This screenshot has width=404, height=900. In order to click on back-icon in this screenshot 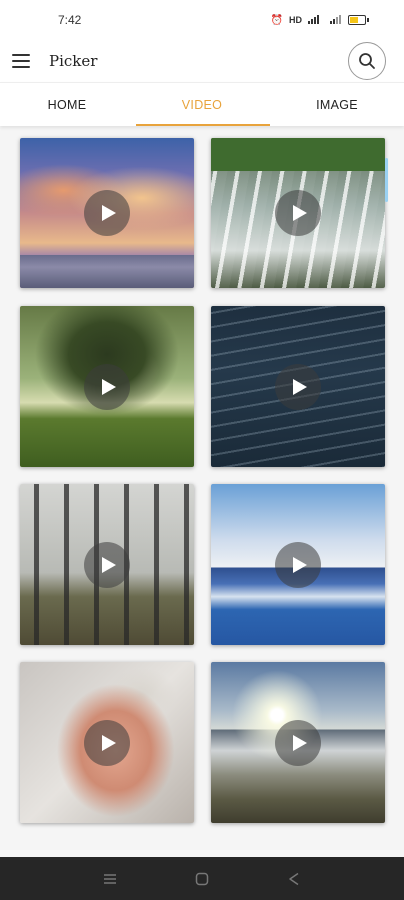, I will do `click(294, 879)`.